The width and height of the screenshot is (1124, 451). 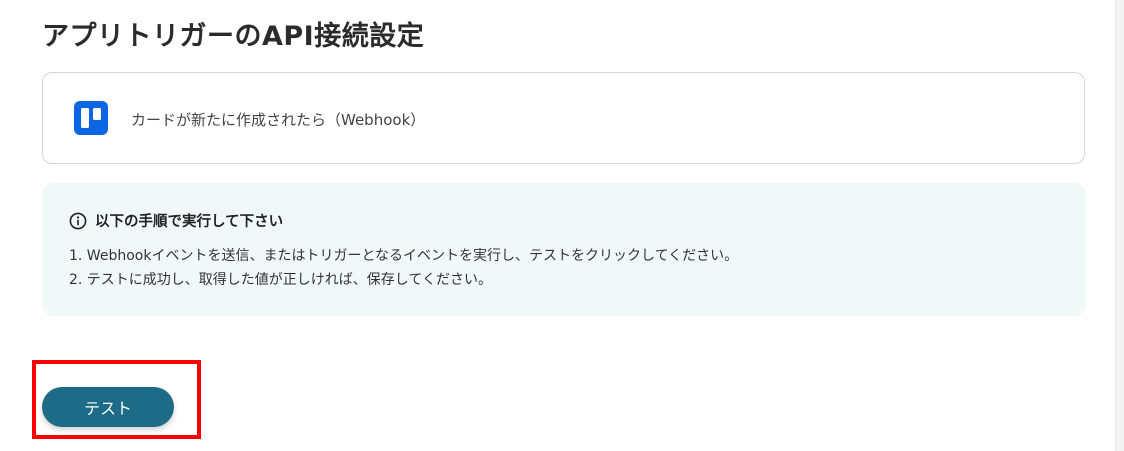 What do you see at coordinates (233, 36) in the screenshot?
I see `page-title: アプリトリガーのAPI接続設定` at bounding box center [233, 36].